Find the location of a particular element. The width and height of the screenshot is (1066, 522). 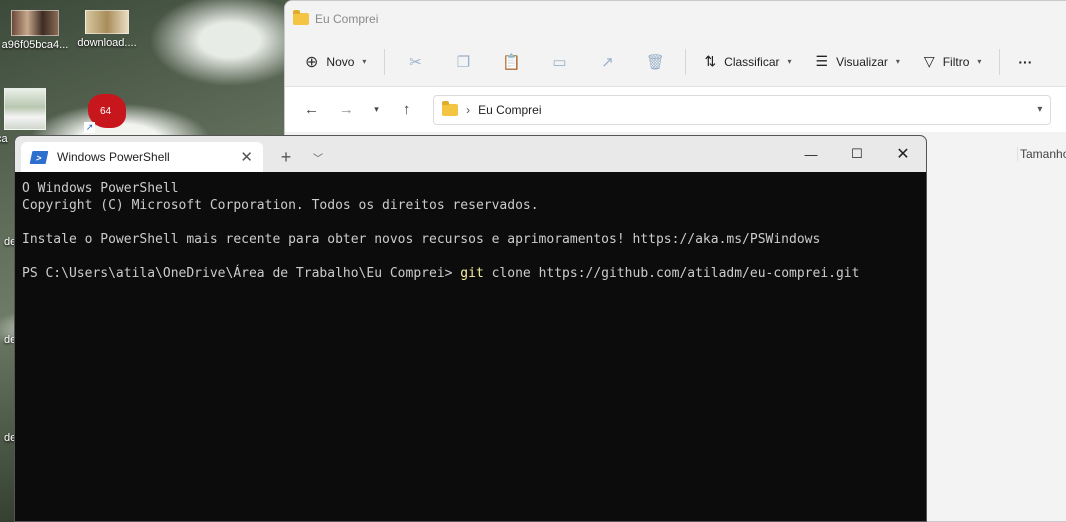

view-button: ☰ Visualizar ▾ is located at coordinates (858, 61).